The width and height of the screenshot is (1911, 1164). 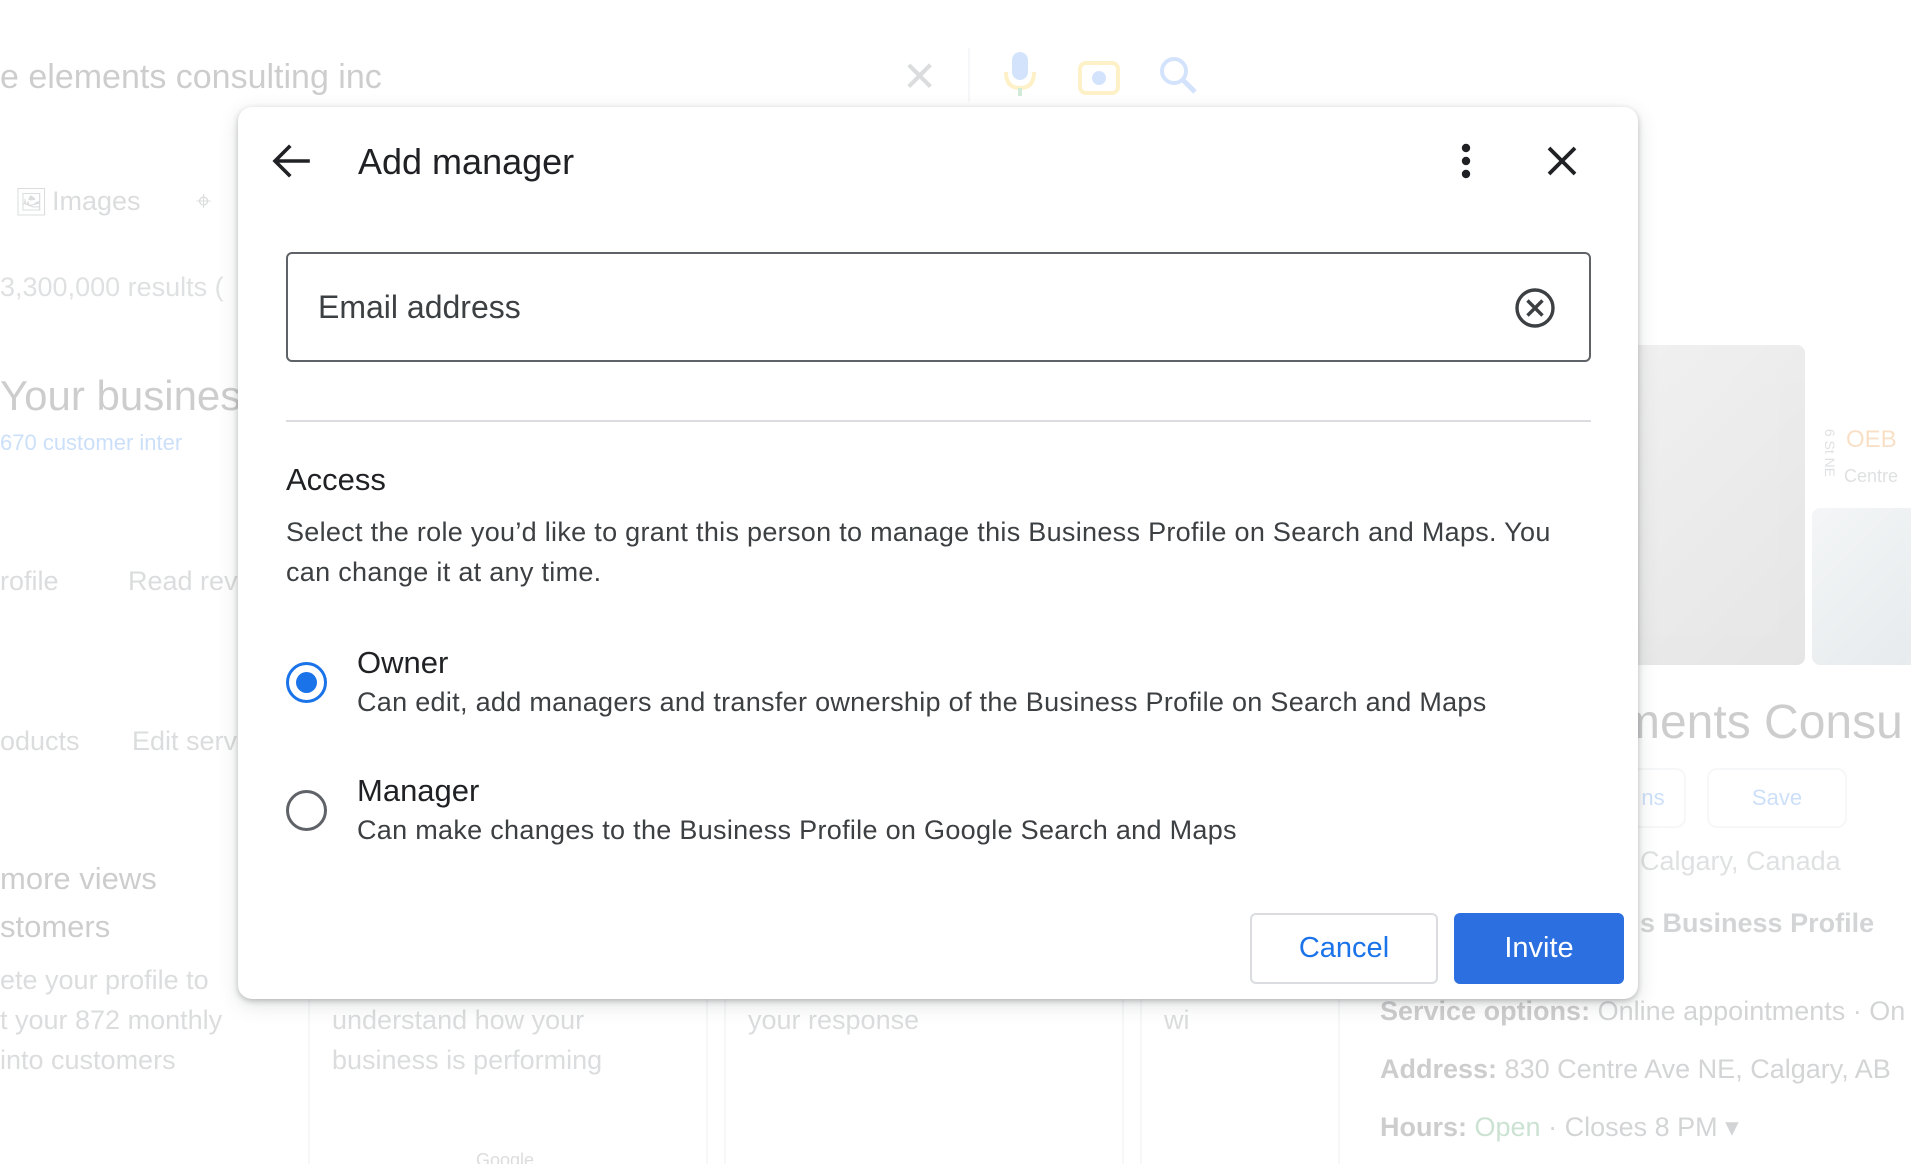 I want to click on bg-search-divider, so click(x=969, y=75).